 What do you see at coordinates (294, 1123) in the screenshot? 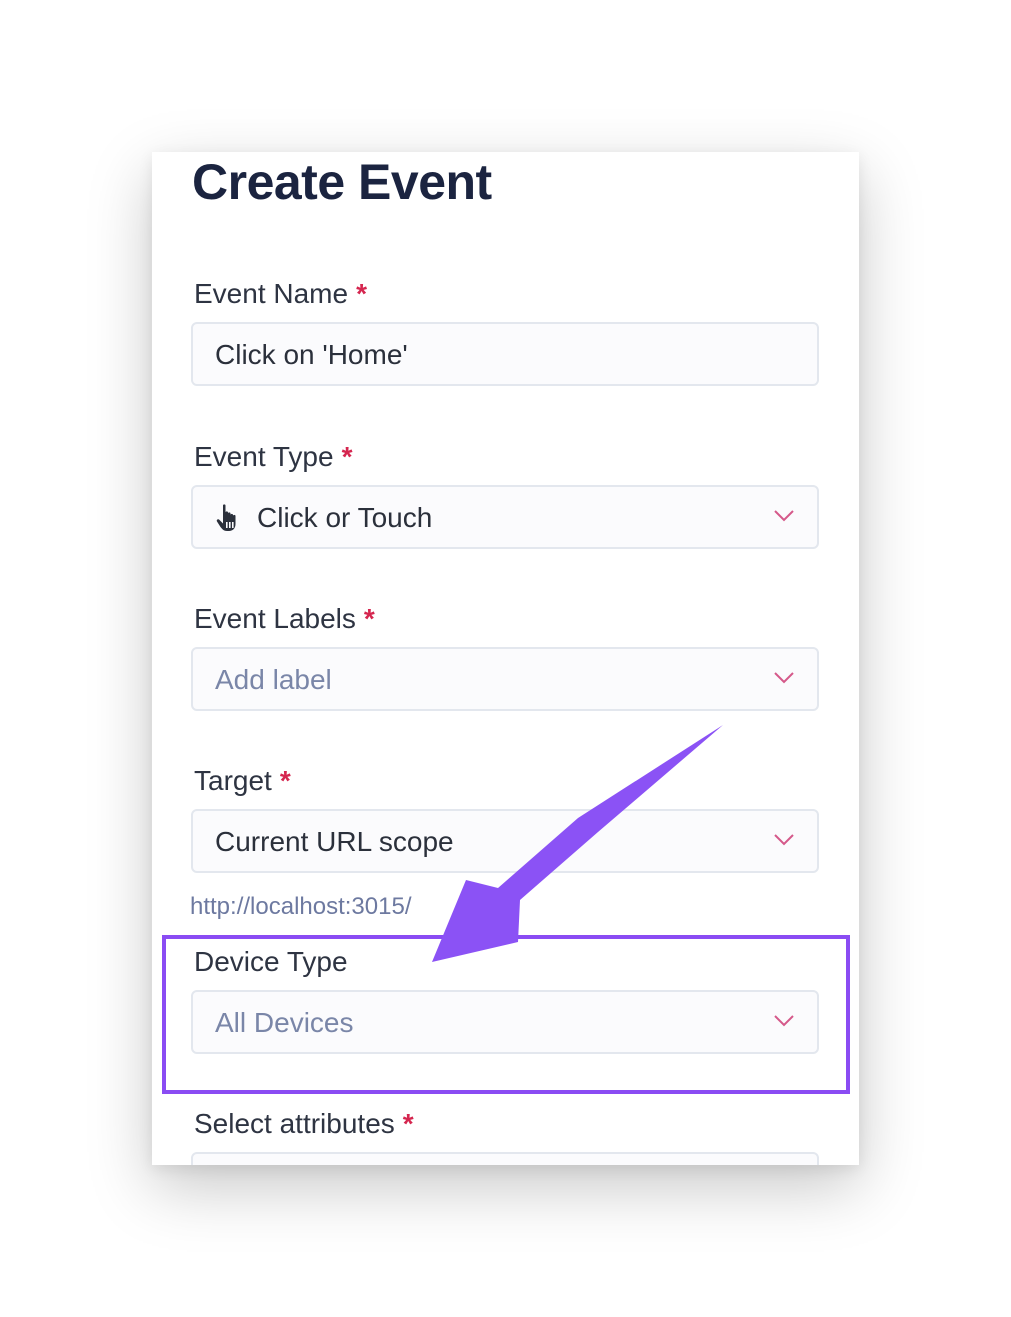
I see `select-attributes-label-text: Select attributes` at bounding box center [294, 1123].